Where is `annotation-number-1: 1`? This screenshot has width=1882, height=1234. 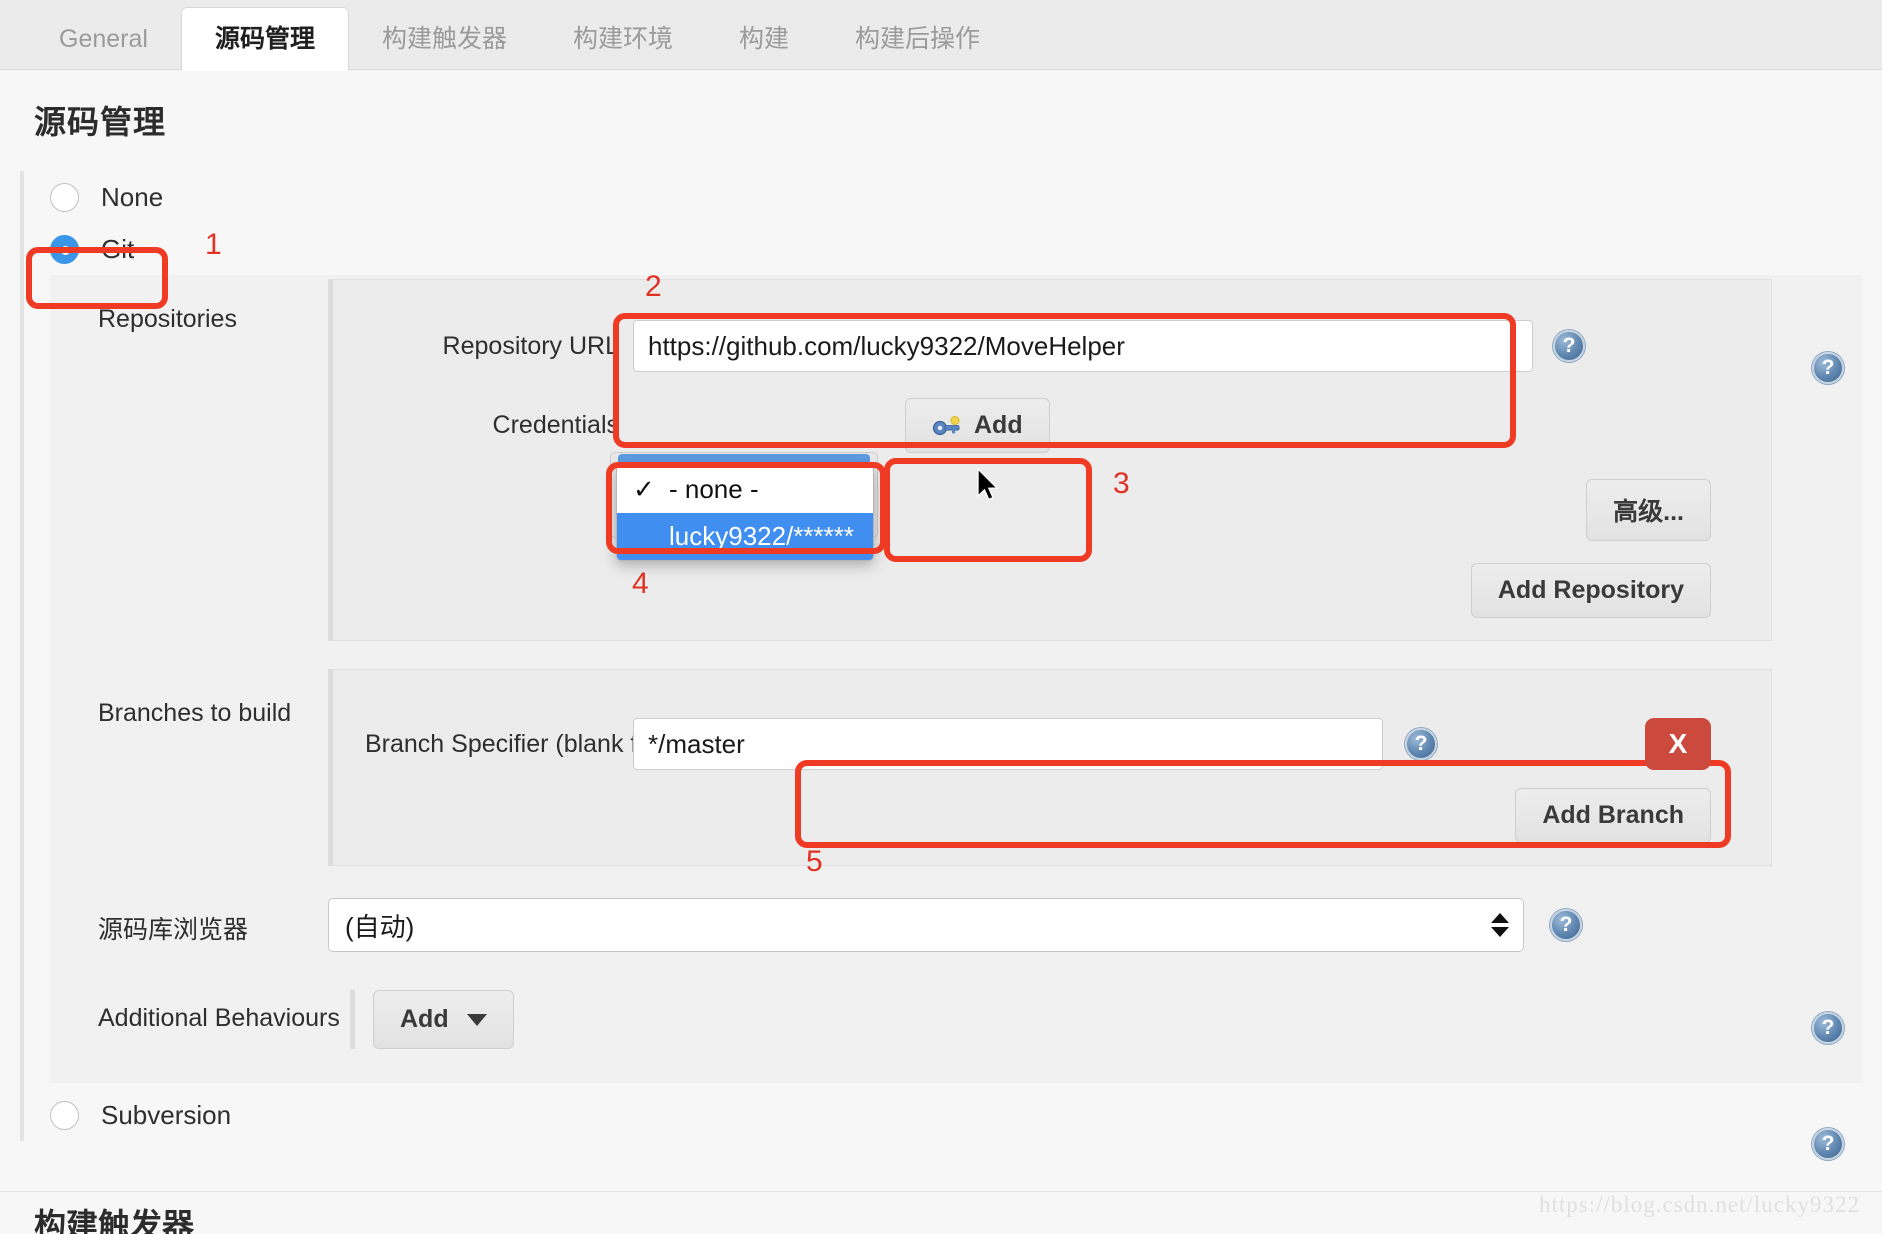 annotation-number-1: 1 is located at coordinates (213, 244).